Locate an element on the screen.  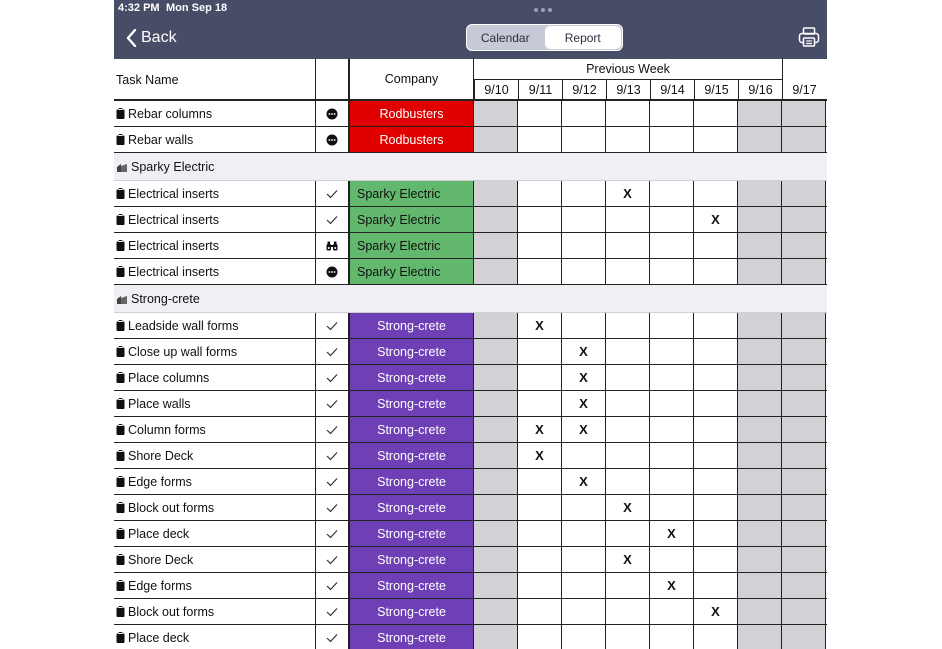
printer-icon is located at coordinates (809, 39).